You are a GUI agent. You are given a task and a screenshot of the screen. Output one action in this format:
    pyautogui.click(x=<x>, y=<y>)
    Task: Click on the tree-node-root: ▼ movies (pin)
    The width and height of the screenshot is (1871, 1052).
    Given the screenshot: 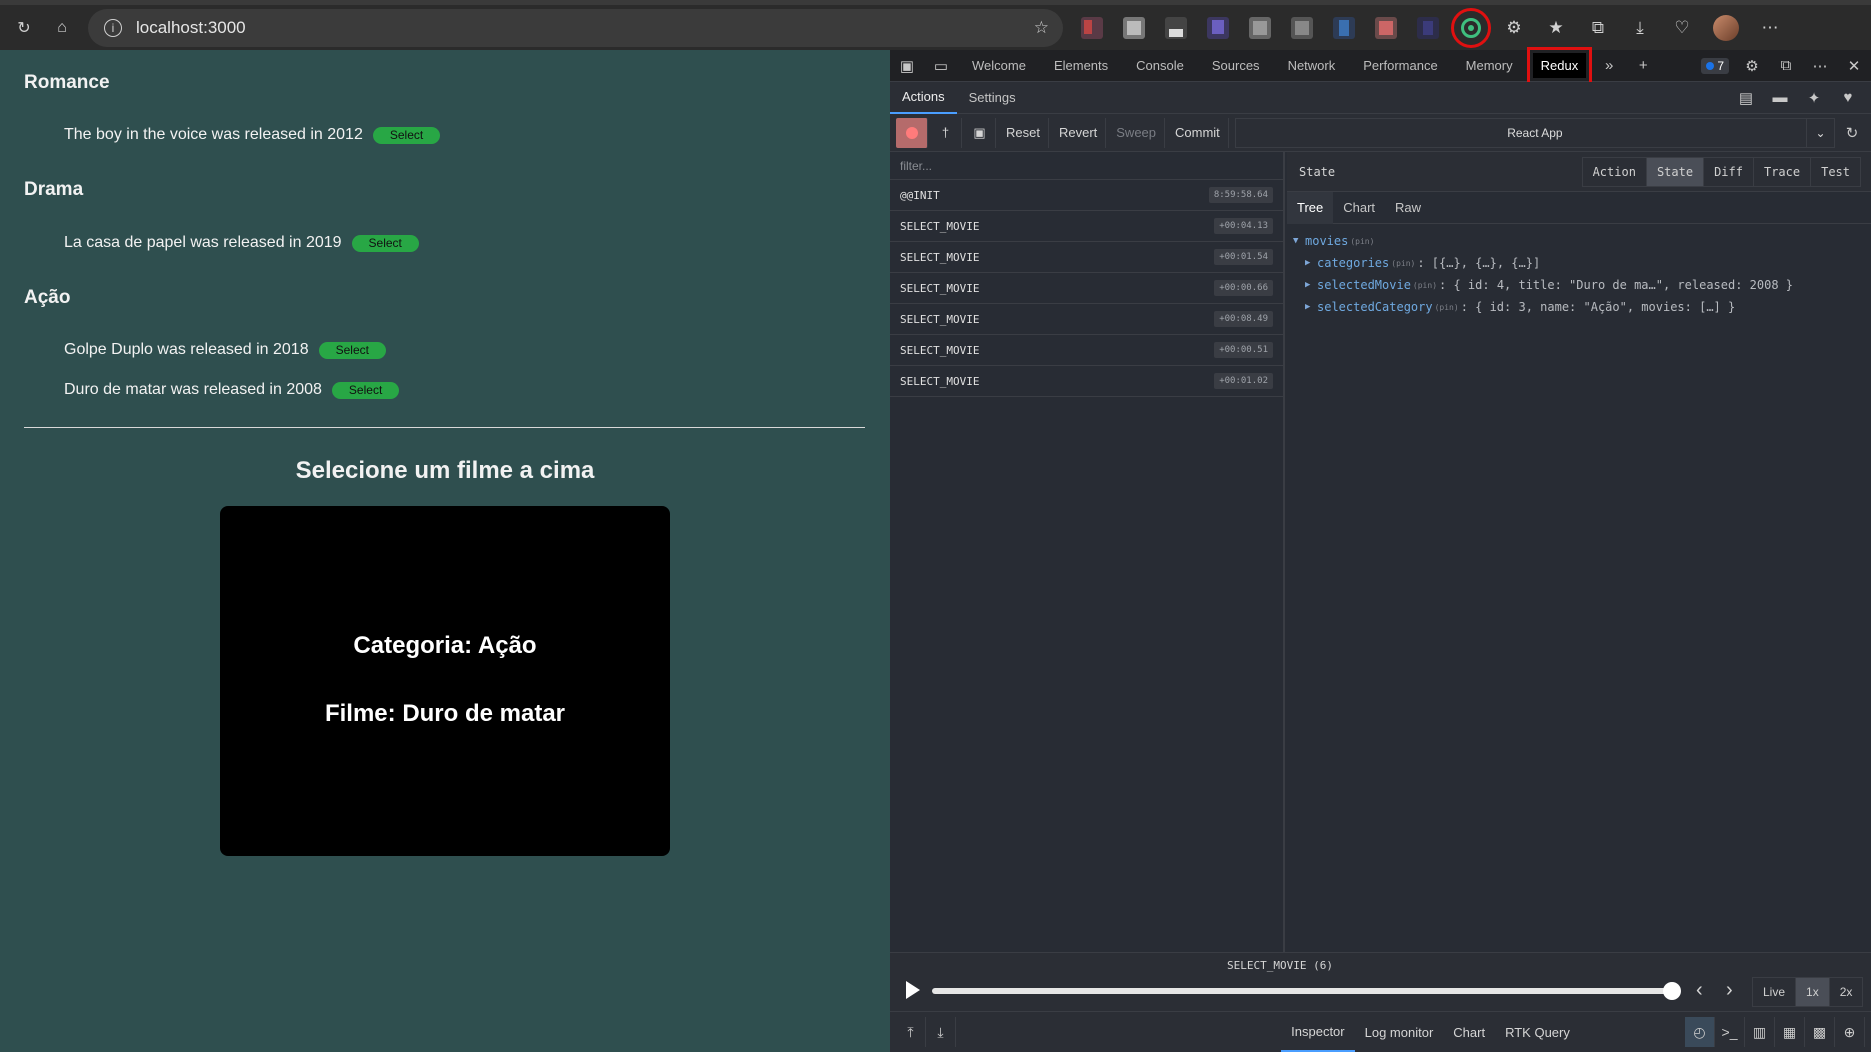 What is the action you would take?
    pyautogui.click(x=1579, y=241)
    